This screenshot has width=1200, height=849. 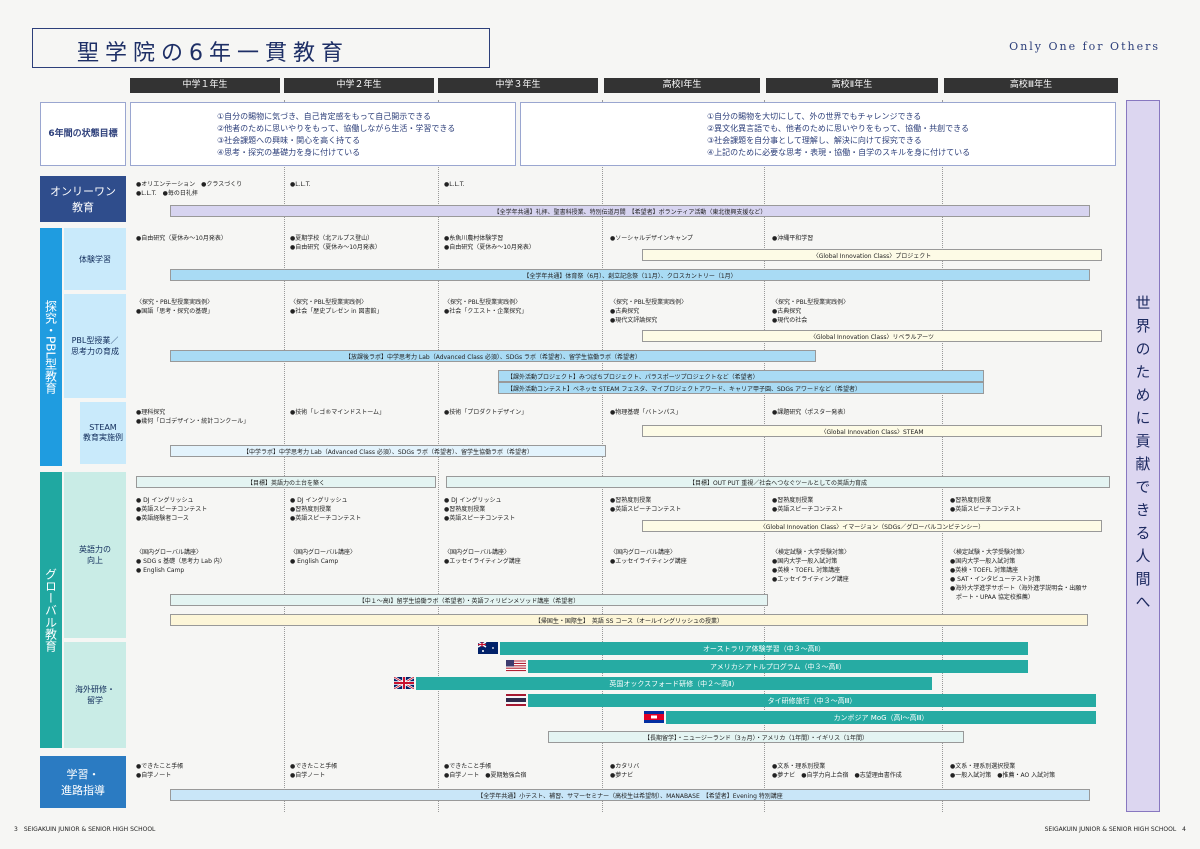 What do you see at coordinates (95, 555) in the screenshot?
I see `sub-eng: 英語力の 向上` at bounding box center [95, 555].